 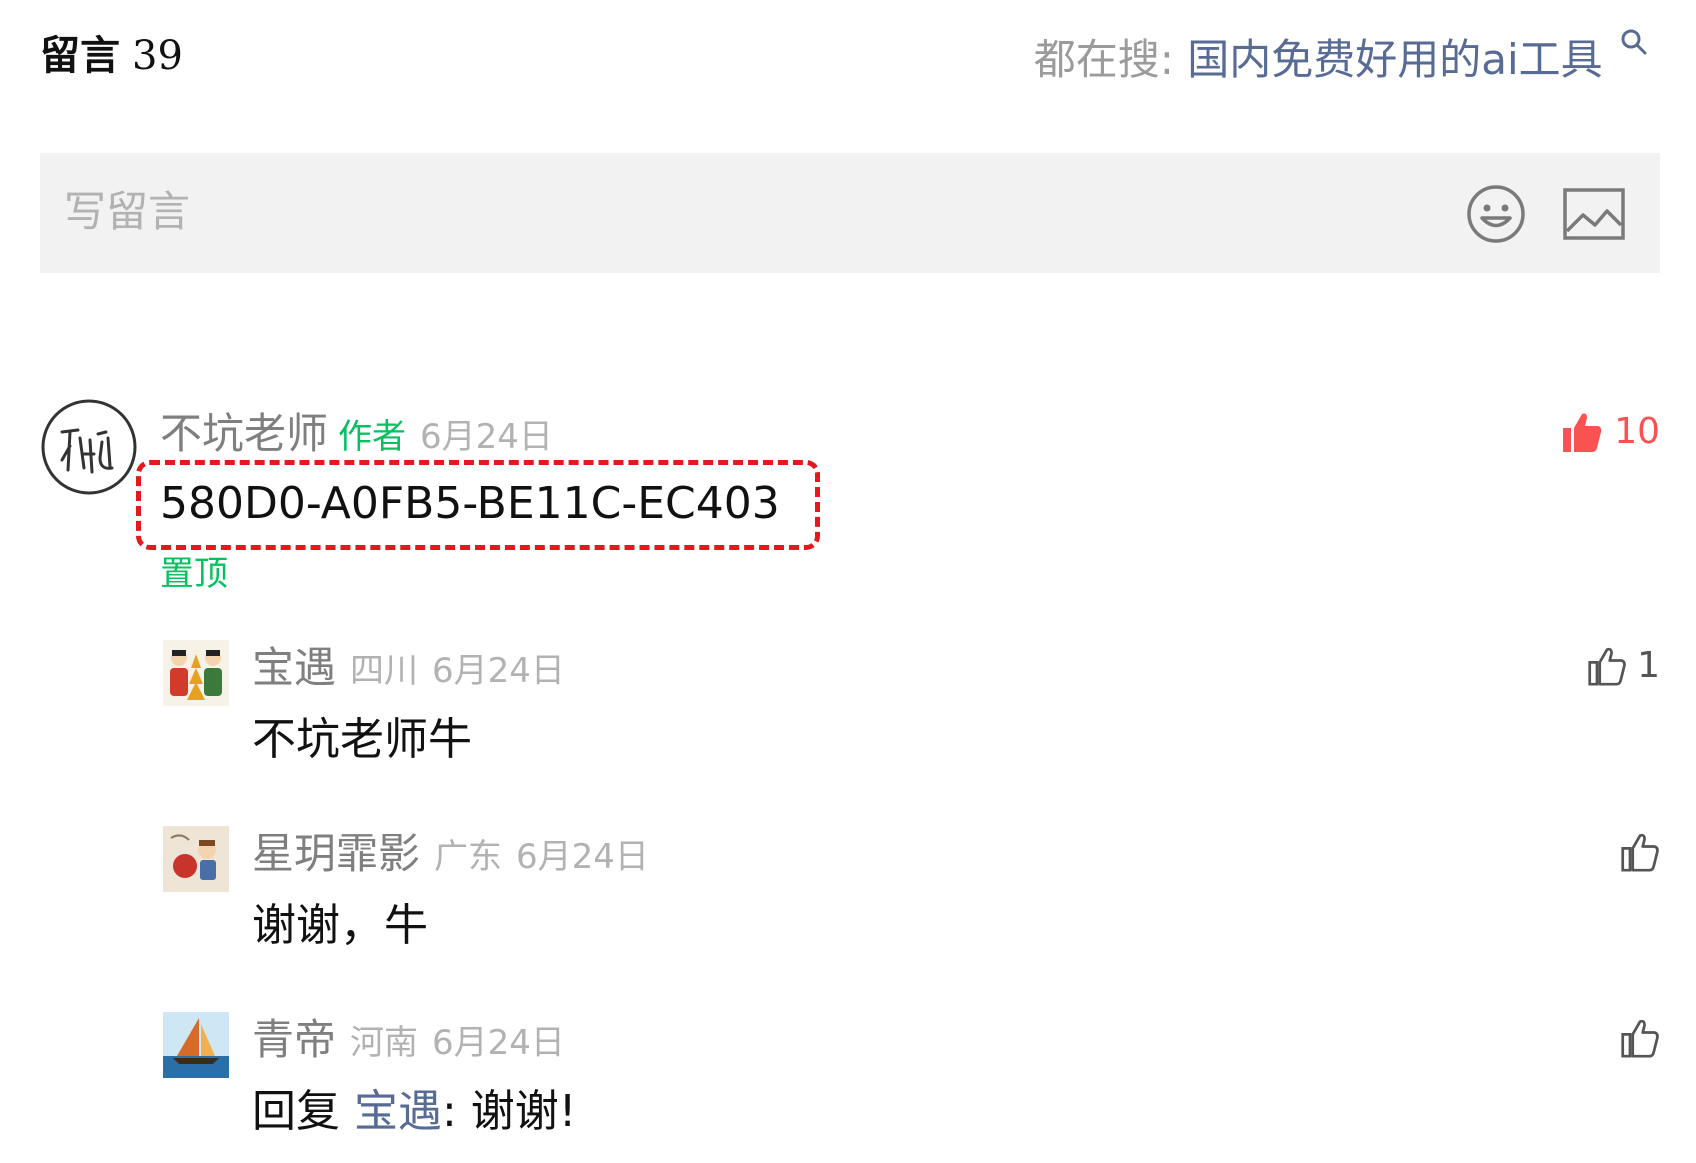 What do you see at coordinates (398, 1111) in the screenshot?
I see `reply-to-name: 宝遇` at bounding box center [398, 1111].